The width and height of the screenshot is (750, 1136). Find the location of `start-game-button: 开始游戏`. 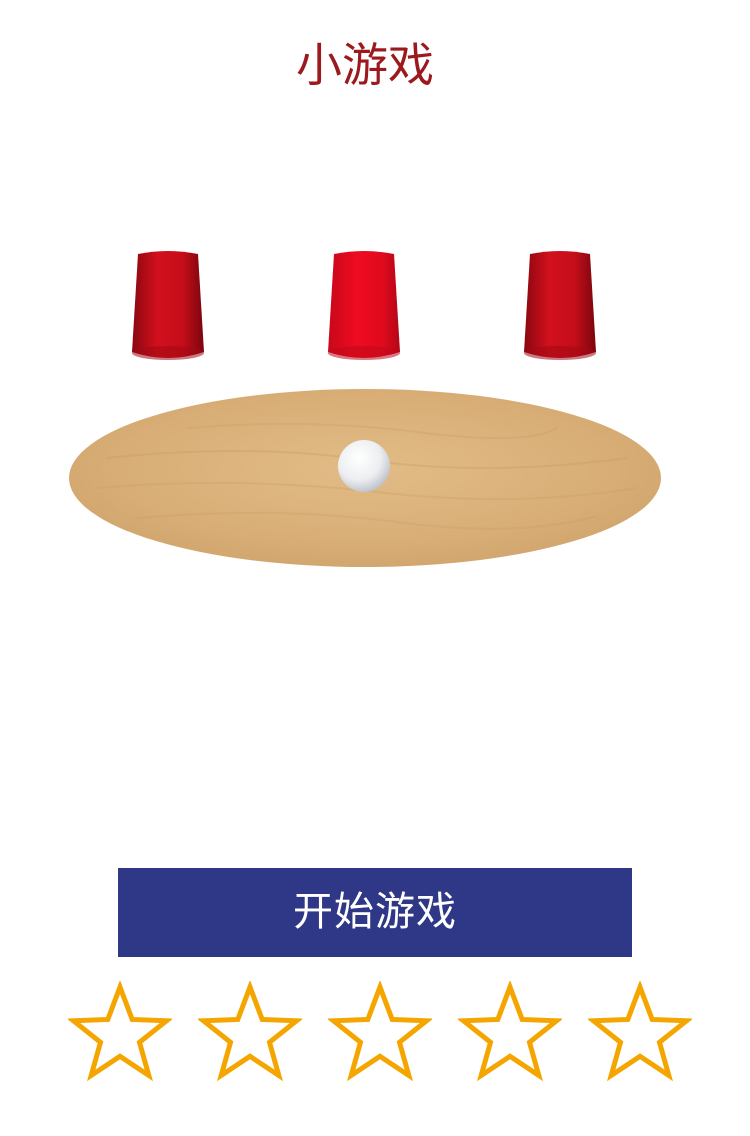

start-game-button: 开始游戏 is located at coordinates (375, 912).